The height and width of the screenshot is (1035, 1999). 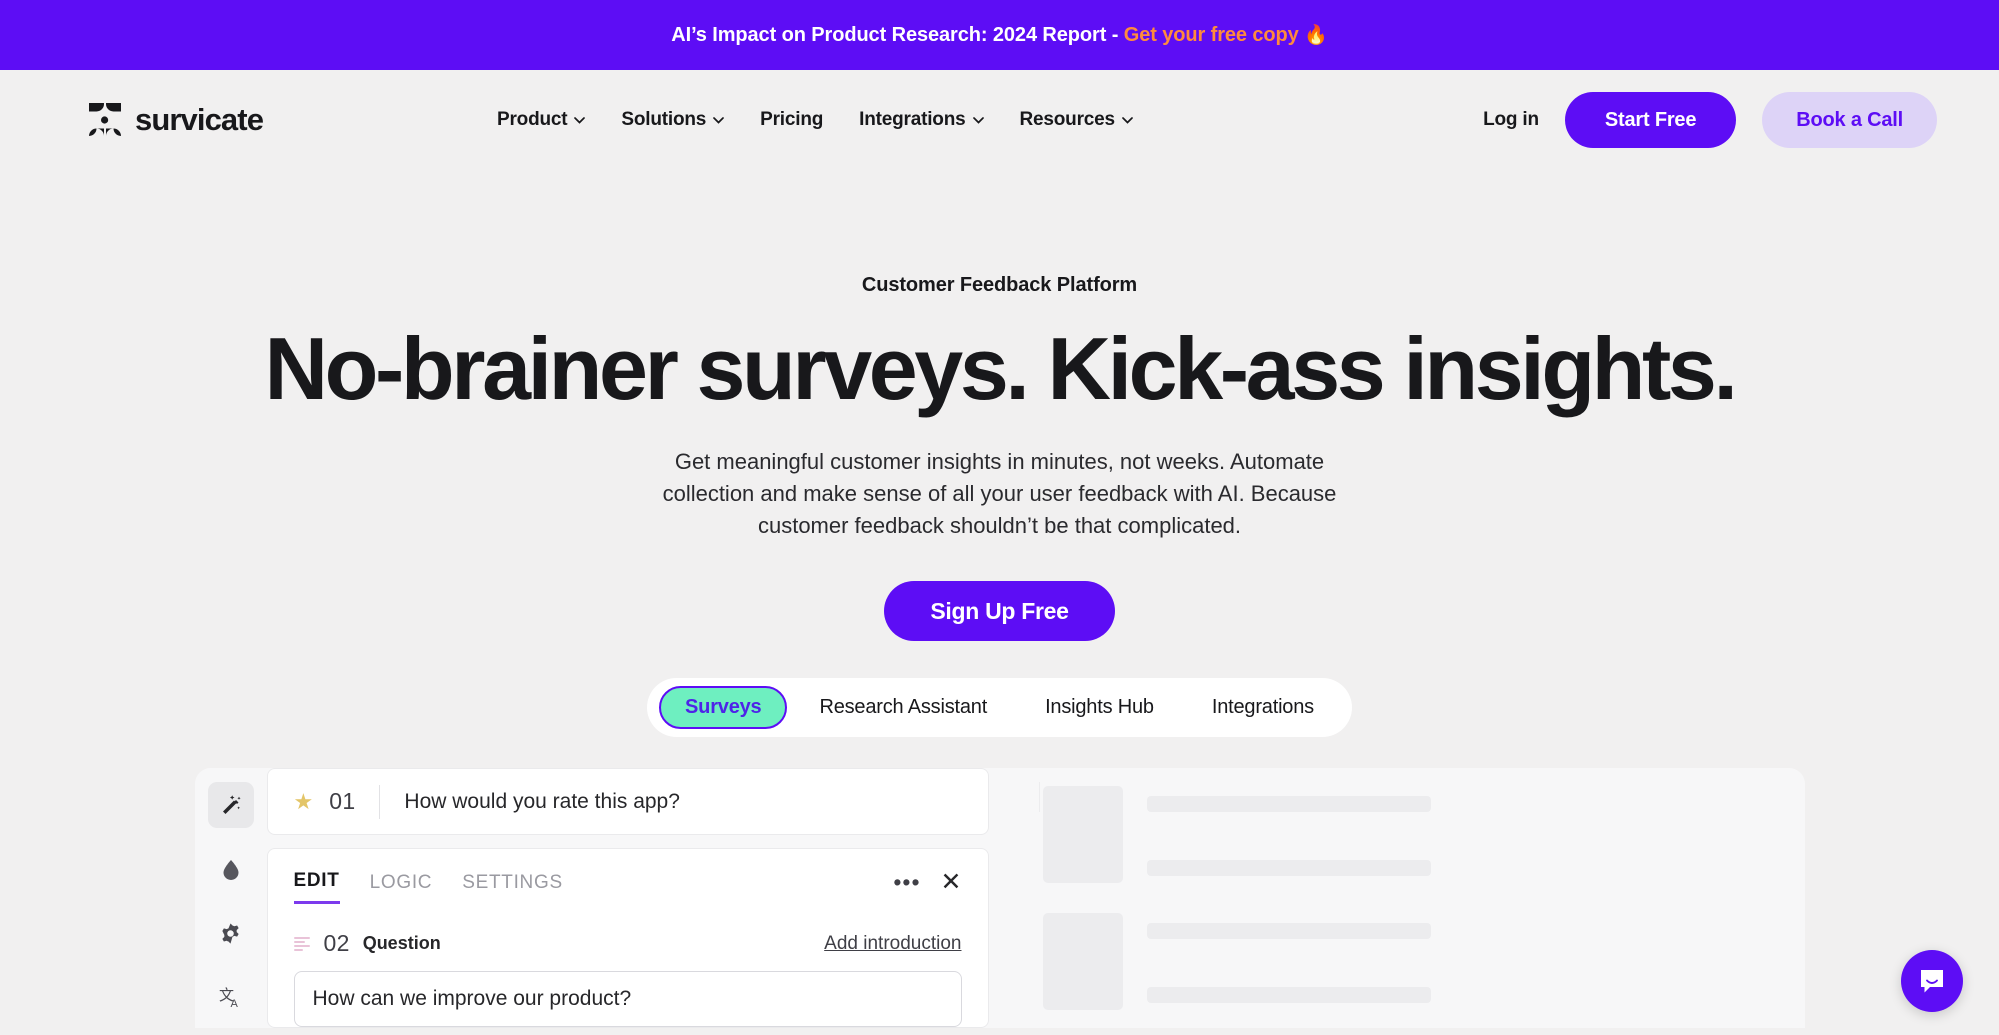 What do you see at coordinates (532, 119) in the screenshot?
I see `nav-item-product-label: Product` at bounding box center [532, 119].